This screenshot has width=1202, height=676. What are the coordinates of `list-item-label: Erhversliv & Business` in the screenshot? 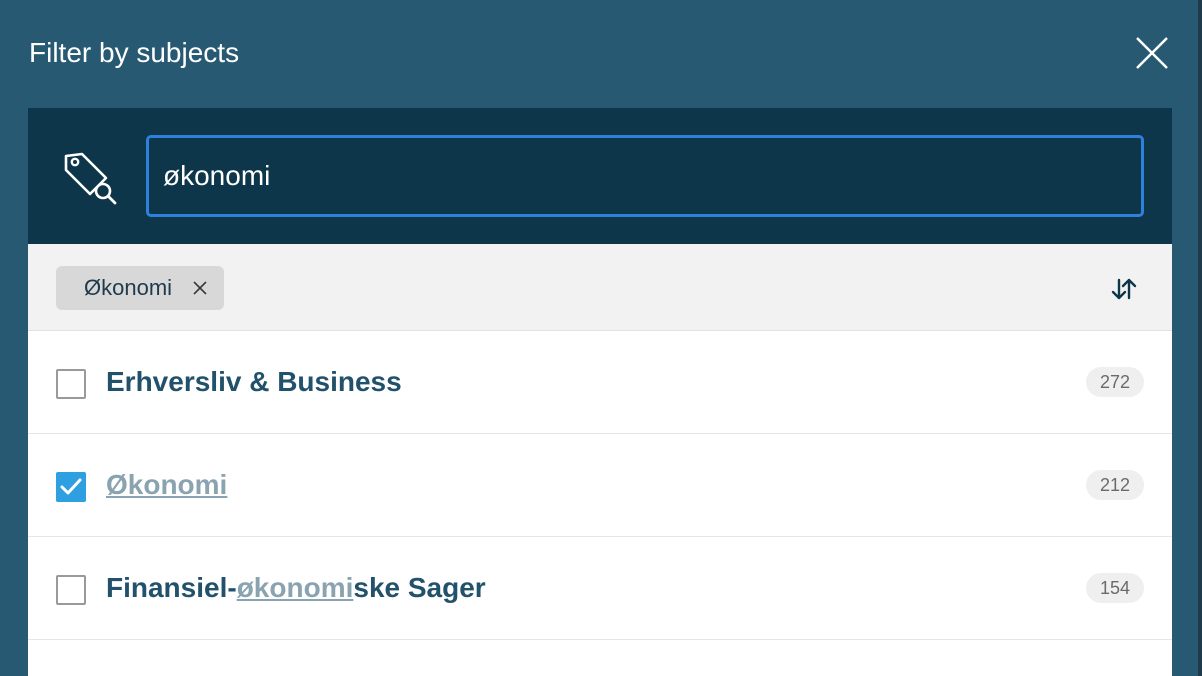 It's located at (254, 382).